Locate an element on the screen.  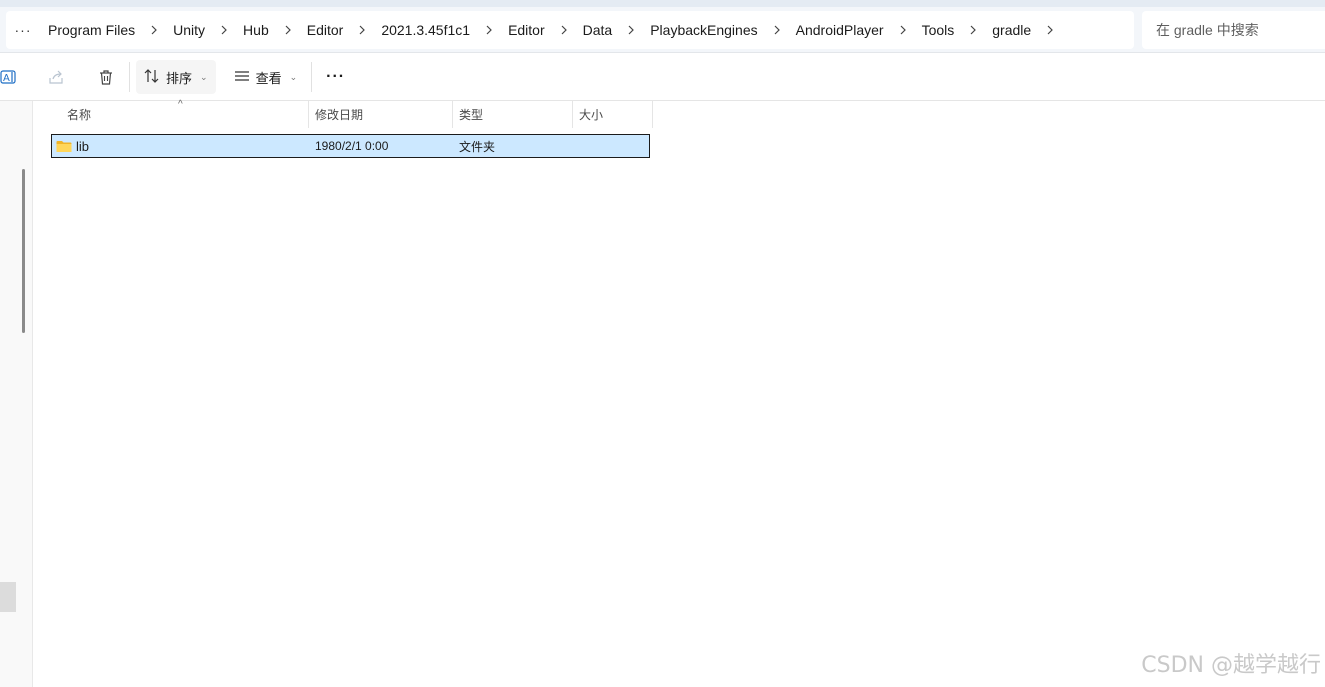
more-options-button: ··· is located at coordinates (335, 77).